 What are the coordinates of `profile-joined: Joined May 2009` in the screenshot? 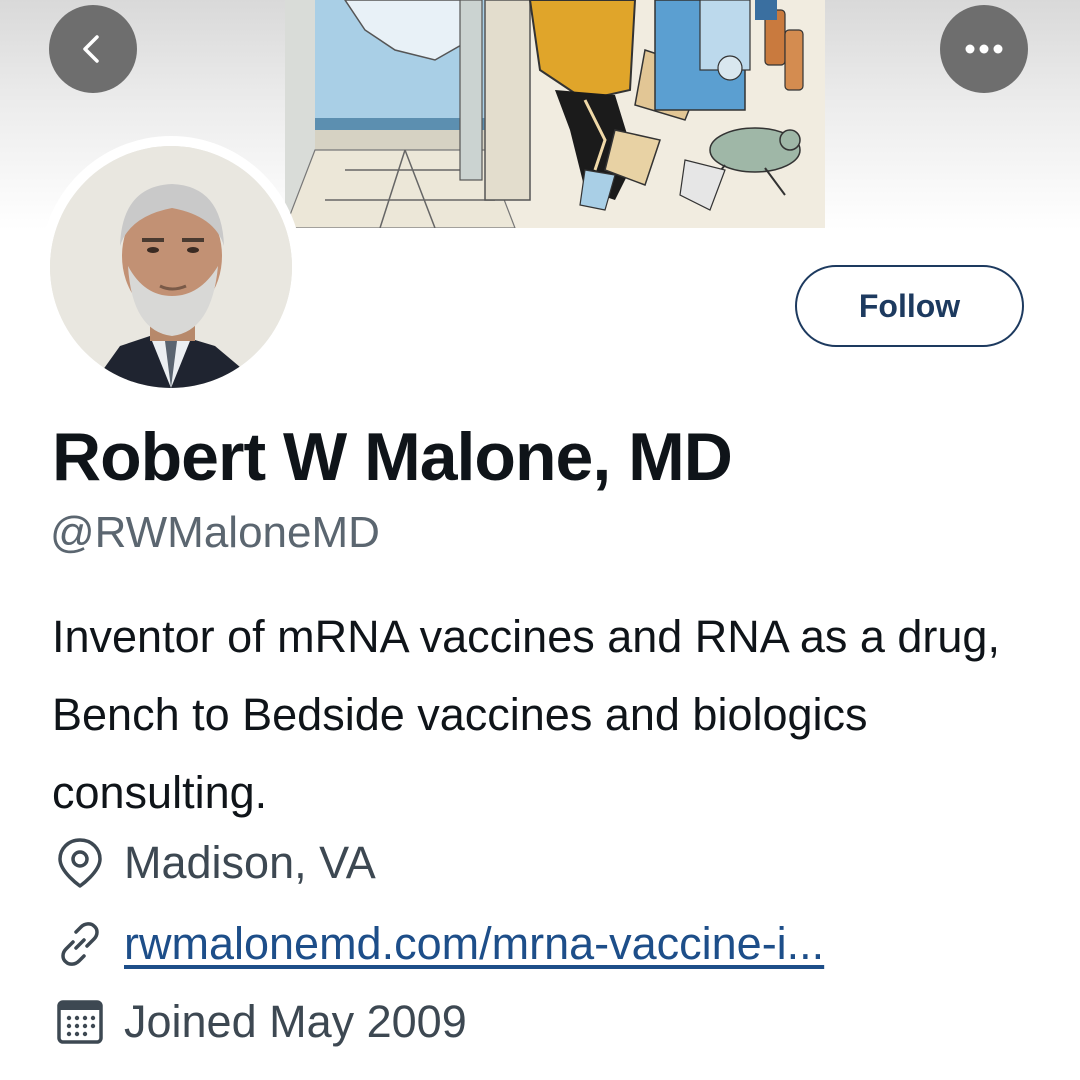 It's located at (259, 1022).